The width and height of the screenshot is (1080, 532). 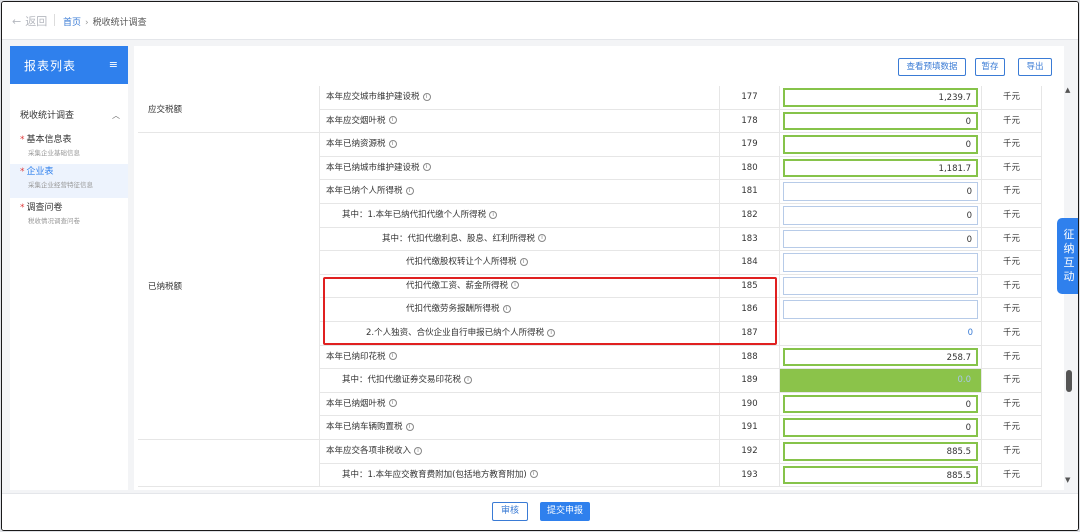 I want to click on back-arrow-icon: ←, so click(x=17, y=21).